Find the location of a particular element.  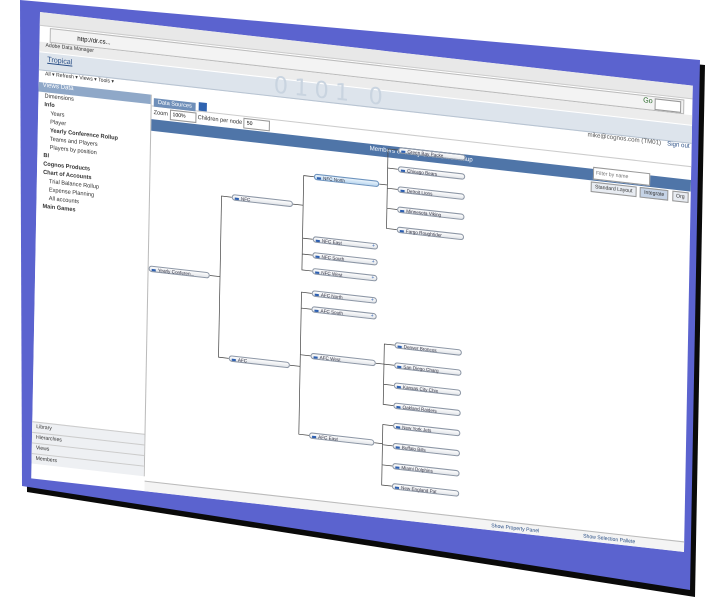

go-button: Go is located at coordinates (648, 101).